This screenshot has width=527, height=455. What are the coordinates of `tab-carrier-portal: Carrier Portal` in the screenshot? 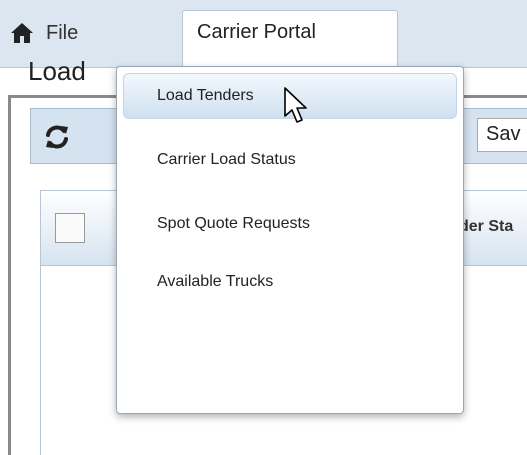 It's located at (290, 39).